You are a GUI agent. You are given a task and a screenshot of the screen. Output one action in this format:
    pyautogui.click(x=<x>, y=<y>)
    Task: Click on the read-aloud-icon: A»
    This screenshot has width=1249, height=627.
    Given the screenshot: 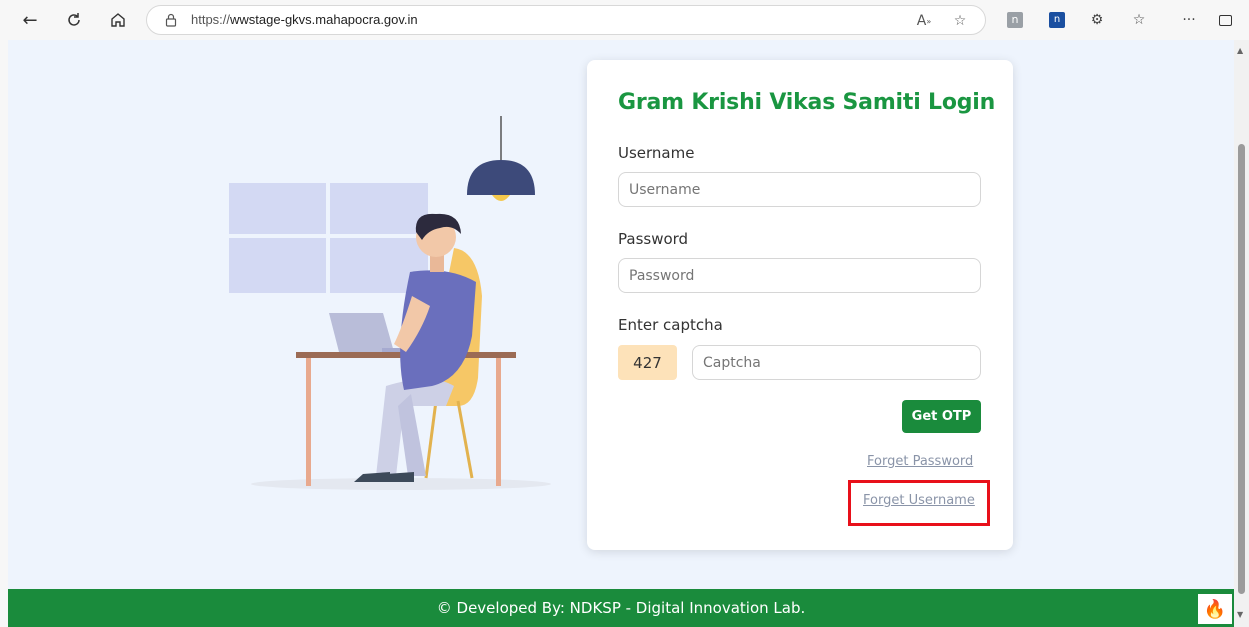 What is the action you would take?
    pyautogui.click(x=924, y=21)
    